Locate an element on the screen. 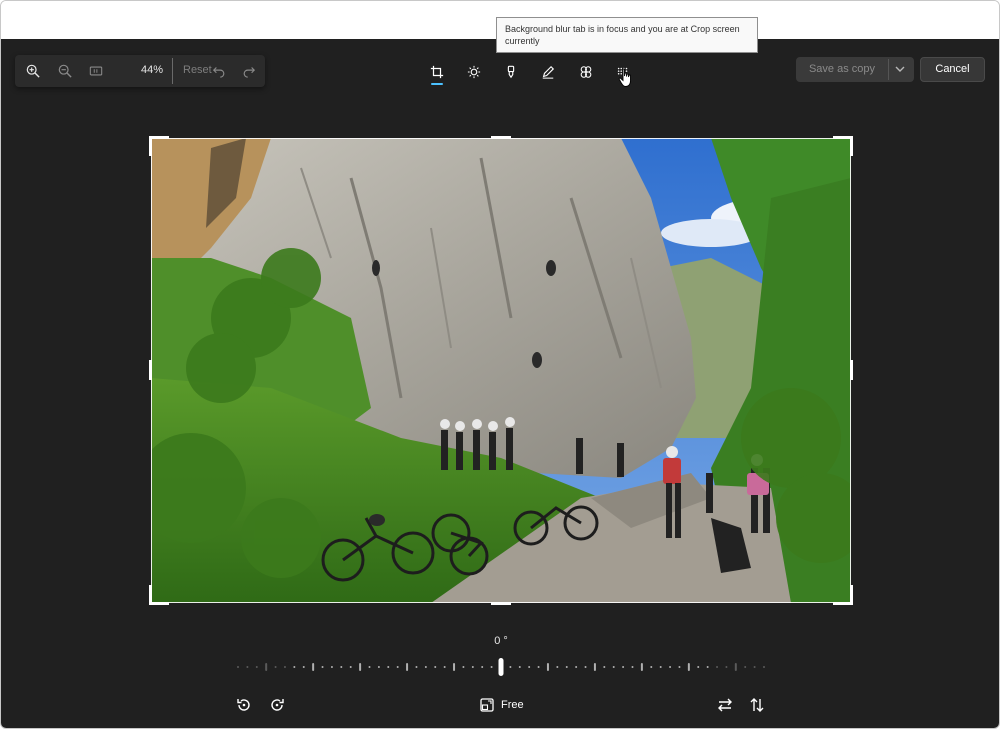 Image resolution: width=1000 pixels, height=729 pixels. tab-markup is located at coordinates (548, 72).